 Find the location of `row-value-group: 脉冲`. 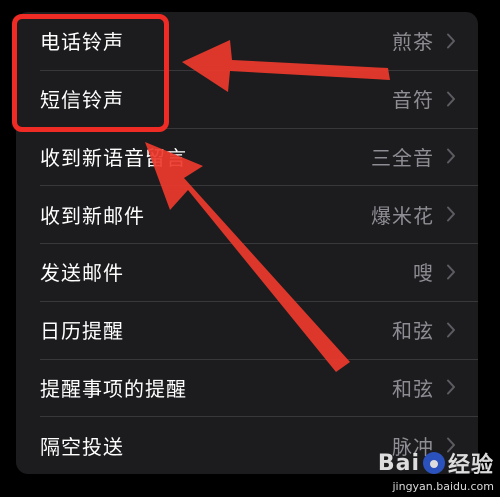

row-value-group: 脉冲 is located at coordinates (435, 445).